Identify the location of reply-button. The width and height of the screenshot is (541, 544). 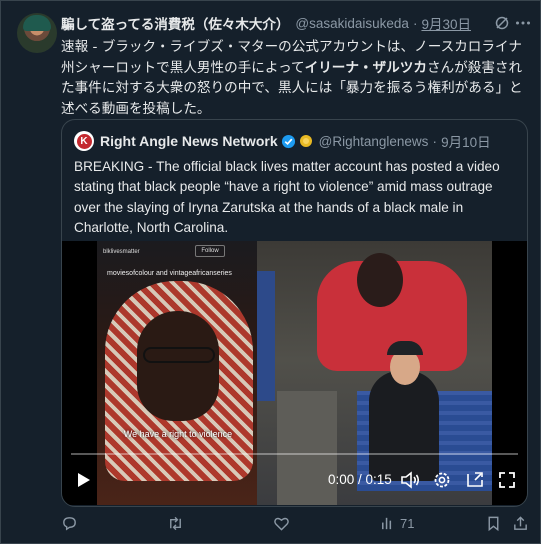
(69, 523).